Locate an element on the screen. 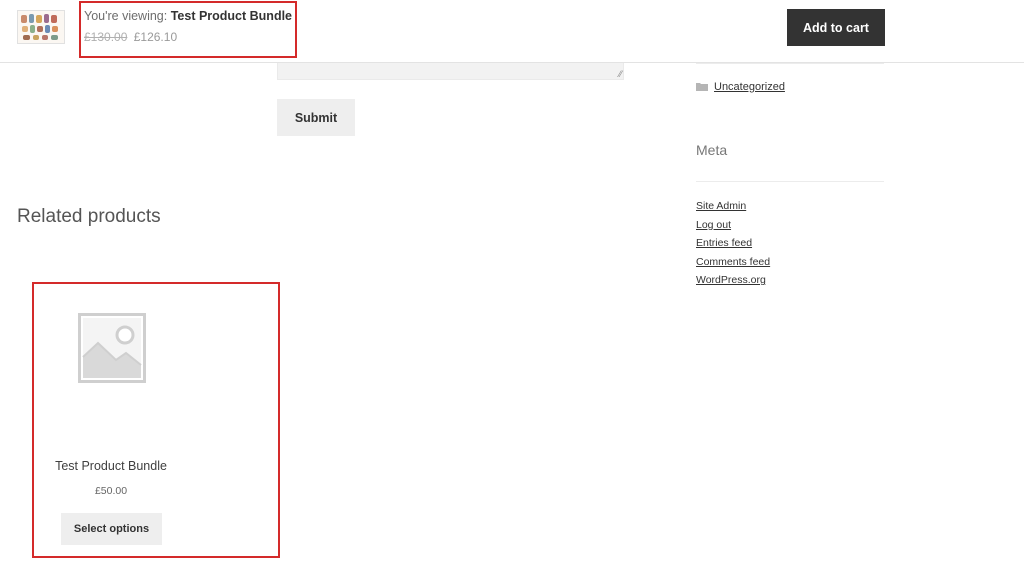 This screenshot has height=584, width=1024. meta-divider is located at coordinates (790, 181).